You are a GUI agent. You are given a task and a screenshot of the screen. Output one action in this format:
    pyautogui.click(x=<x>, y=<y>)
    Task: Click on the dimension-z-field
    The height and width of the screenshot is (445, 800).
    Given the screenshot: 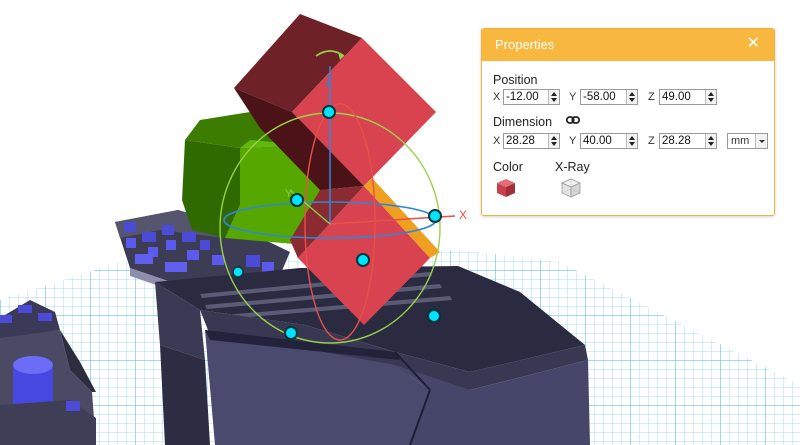 What is the action you would take?
    pyautogui.click(x=688, y=141)
    